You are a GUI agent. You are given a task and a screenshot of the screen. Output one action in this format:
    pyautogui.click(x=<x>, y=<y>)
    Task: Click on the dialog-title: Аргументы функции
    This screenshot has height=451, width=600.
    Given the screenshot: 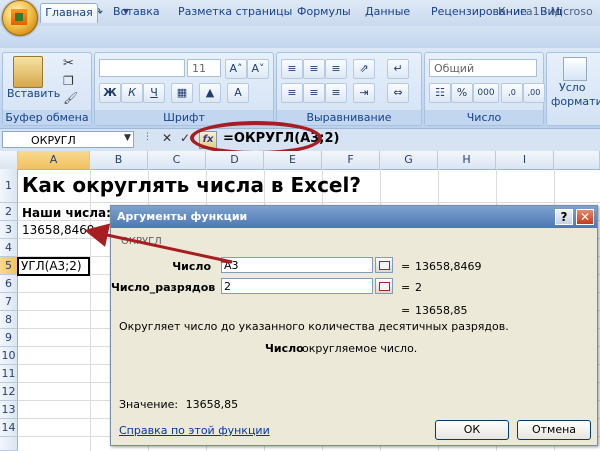 What is the action you would take?
    pyautogui.click(x=182, y=216)
    